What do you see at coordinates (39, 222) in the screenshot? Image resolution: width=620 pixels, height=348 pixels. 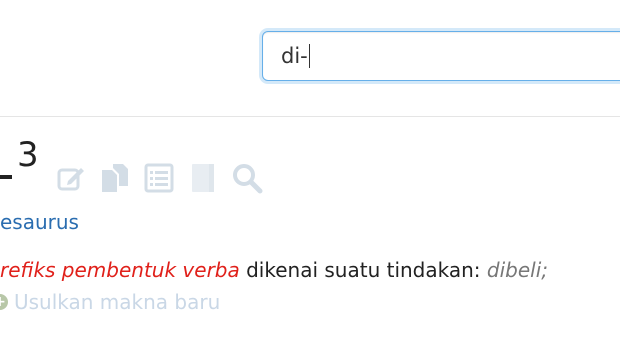 I see `tesaurus-link: esaurus` at bounding box center [39, 222].